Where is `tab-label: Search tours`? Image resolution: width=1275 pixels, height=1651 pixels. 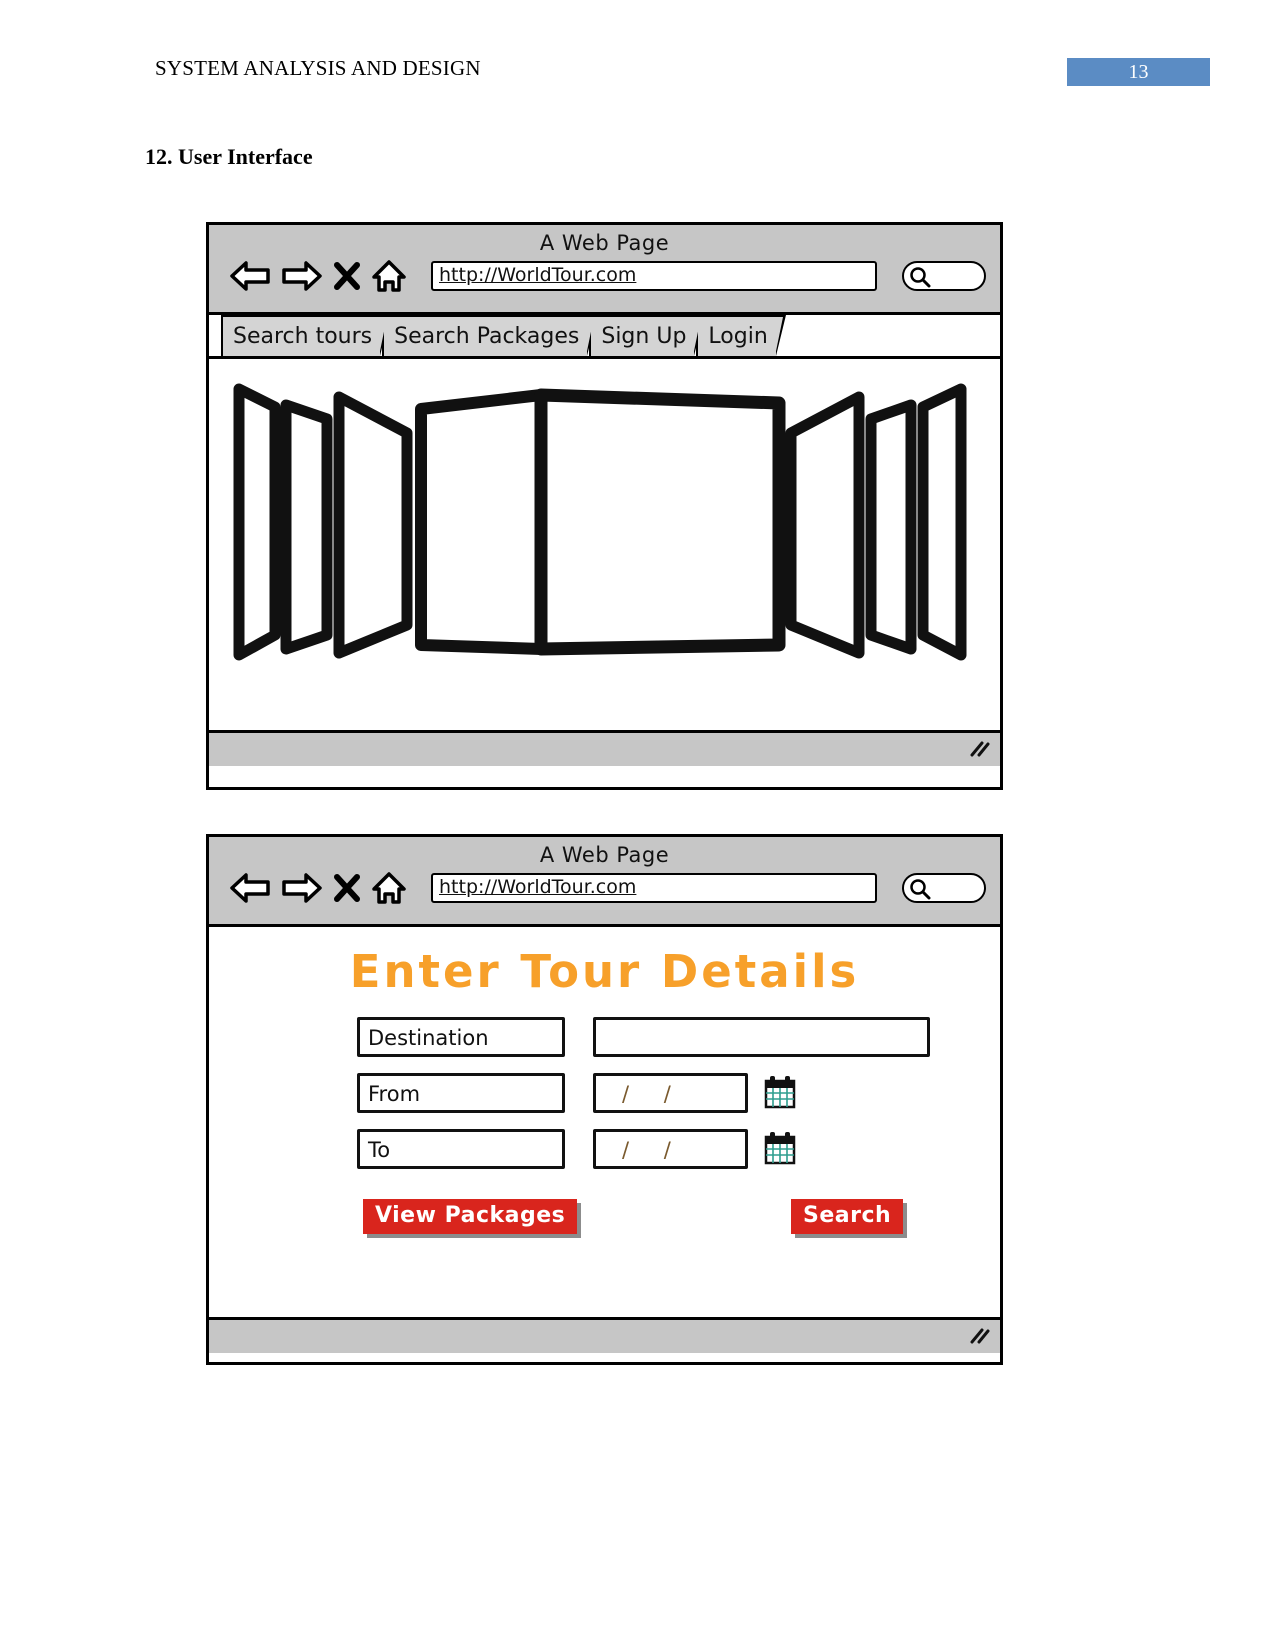 tab-label: Search tours is located at coordinates (303, 336).